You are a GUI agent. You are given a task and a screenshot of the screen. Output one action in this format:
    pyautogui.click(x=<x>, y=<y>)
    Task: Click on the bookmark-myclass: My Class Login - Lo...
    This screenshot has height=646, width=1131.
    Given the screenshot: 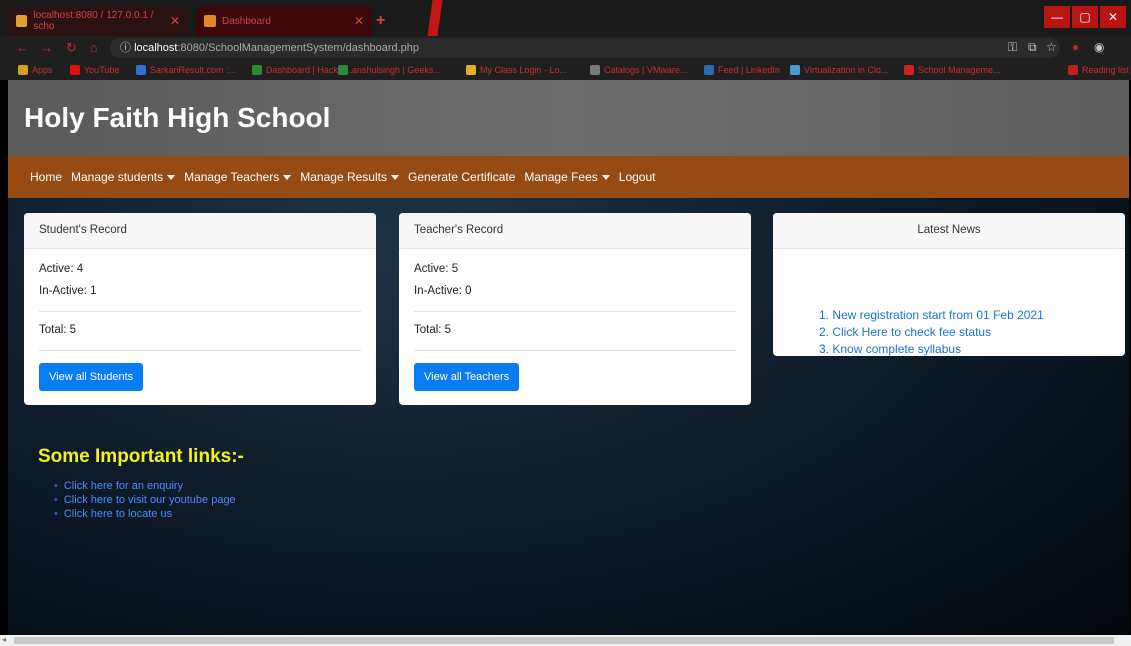 What is the action you would take?
    pyautogui.click(x=516, y=70)
    